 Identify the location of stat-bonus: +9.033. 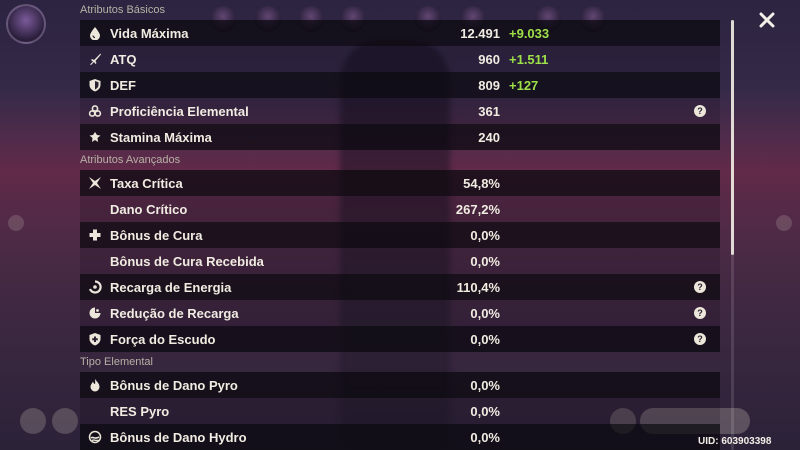
(529, 33).